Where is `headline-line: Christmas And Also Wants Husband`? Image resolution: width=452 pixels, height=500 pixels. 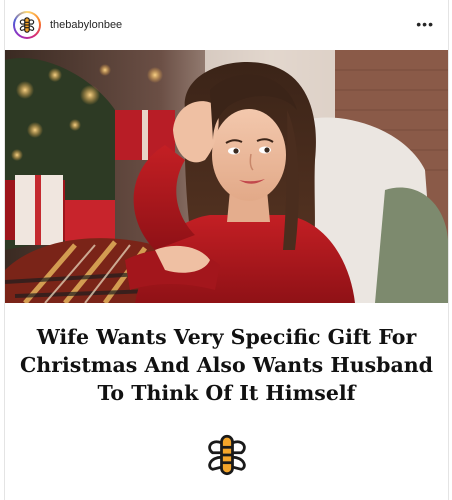 headline-line: Christmas And Also Wants Husband is located at coordinates (226, 365).